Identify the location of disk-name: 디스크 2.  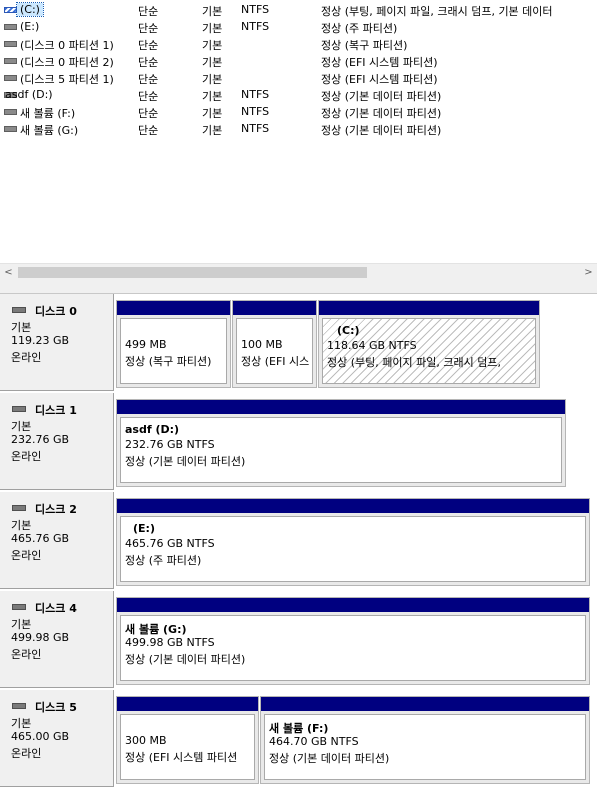
(56, 509).